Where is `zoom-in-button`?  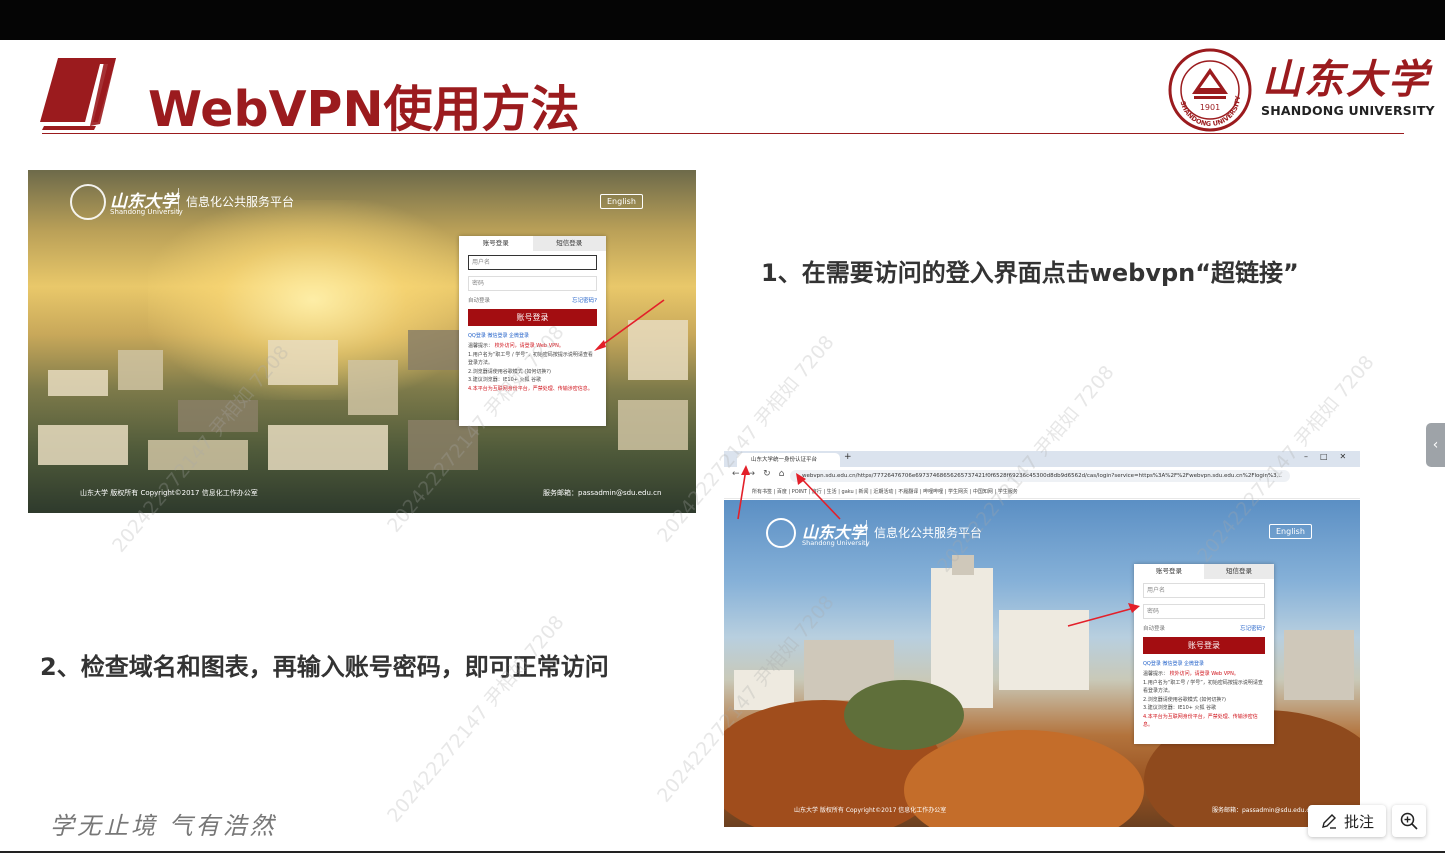 zoom-in-button is located at coordinates (1409, 821).